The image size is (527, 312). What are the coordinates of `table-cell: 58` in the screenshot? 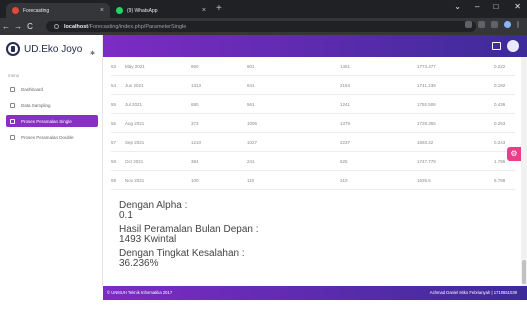 It's located at (114, 161).